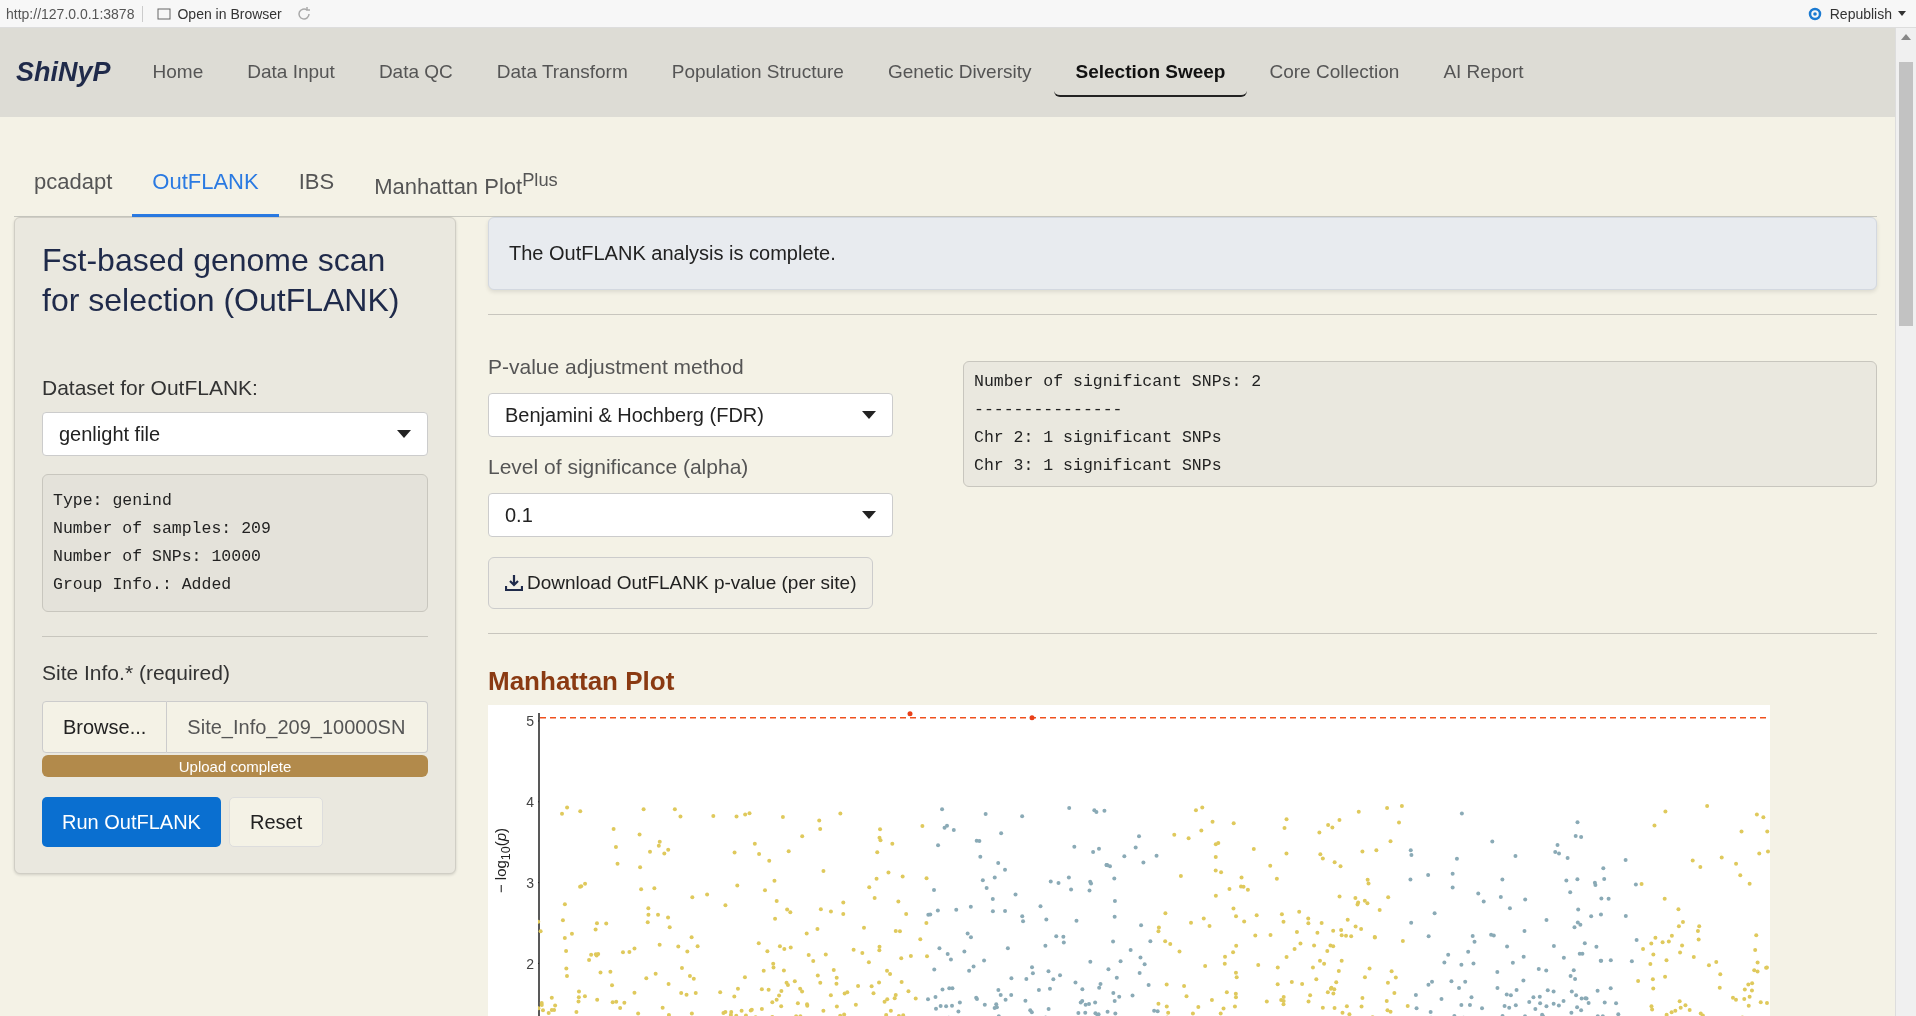 Image resolution: width=1916 pixels, height=1016 pixels. I want to click on refresh-icon, so click(303, 13).